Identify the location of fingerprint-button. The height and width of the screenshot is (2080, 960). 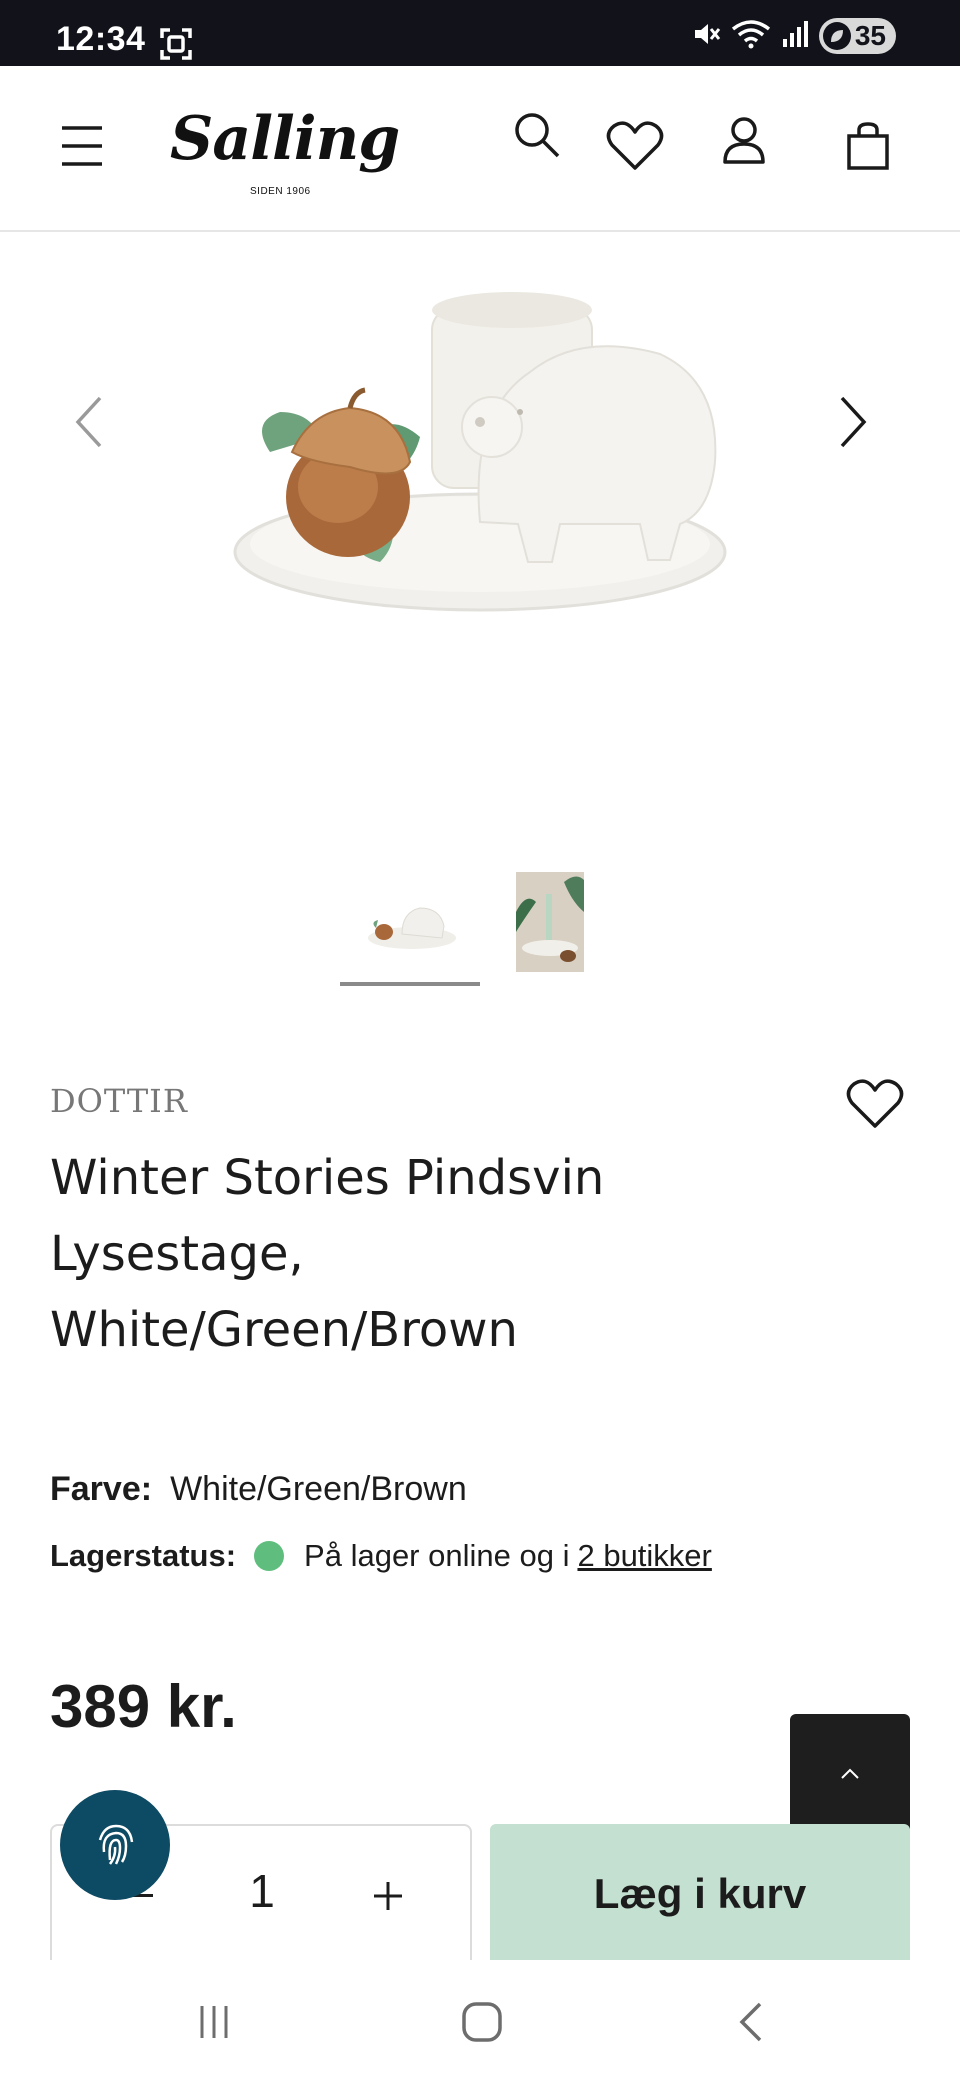
(115, 1845).